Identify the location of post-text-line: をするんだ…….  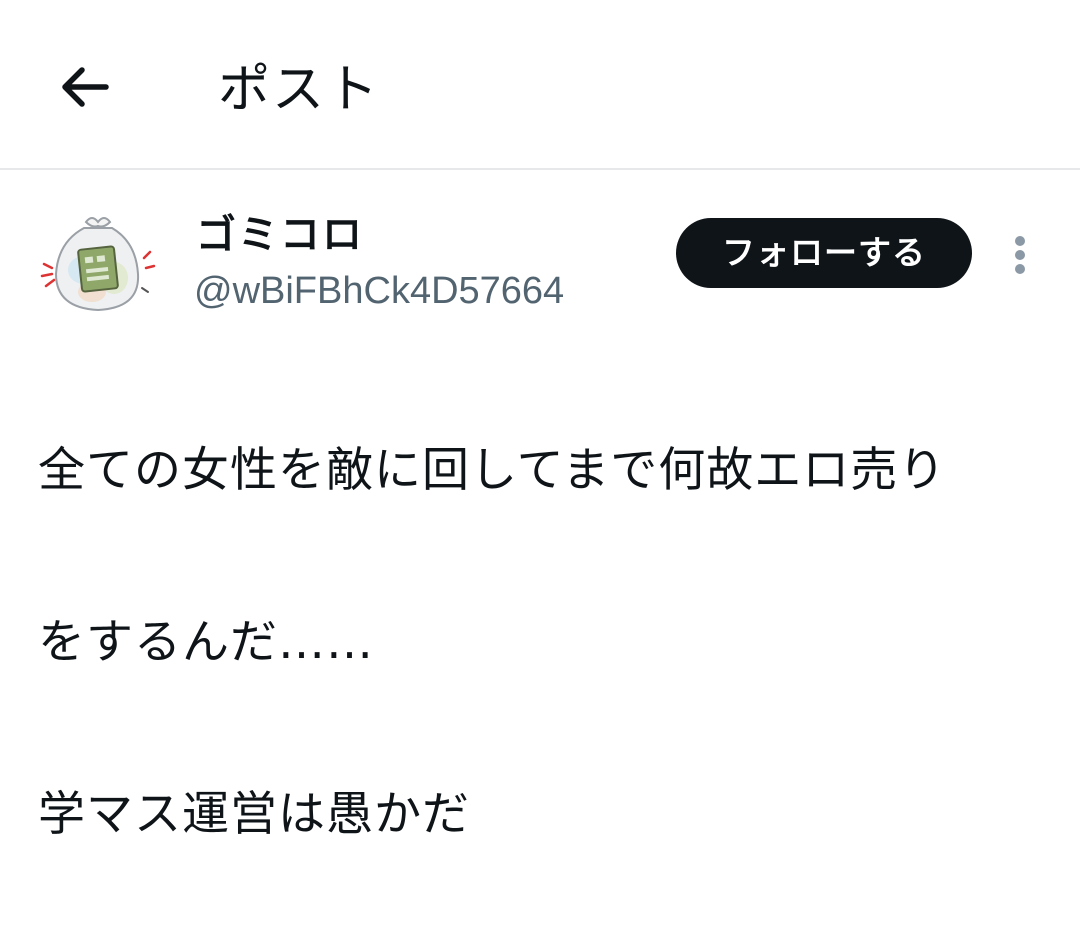
(206, 642).